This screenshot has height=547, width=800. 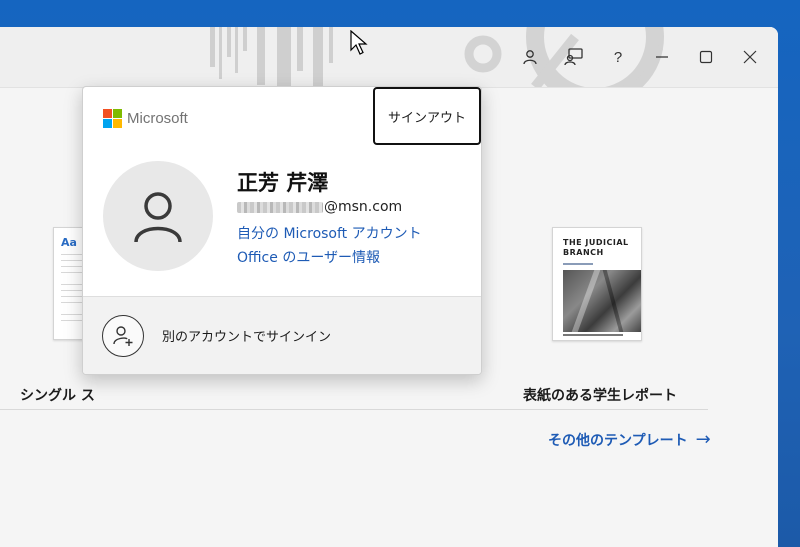 What do you see at coordinates (157, 118) in the screenshot?
I see `brand-name: Microsoft` at bounding box center [157, 118].